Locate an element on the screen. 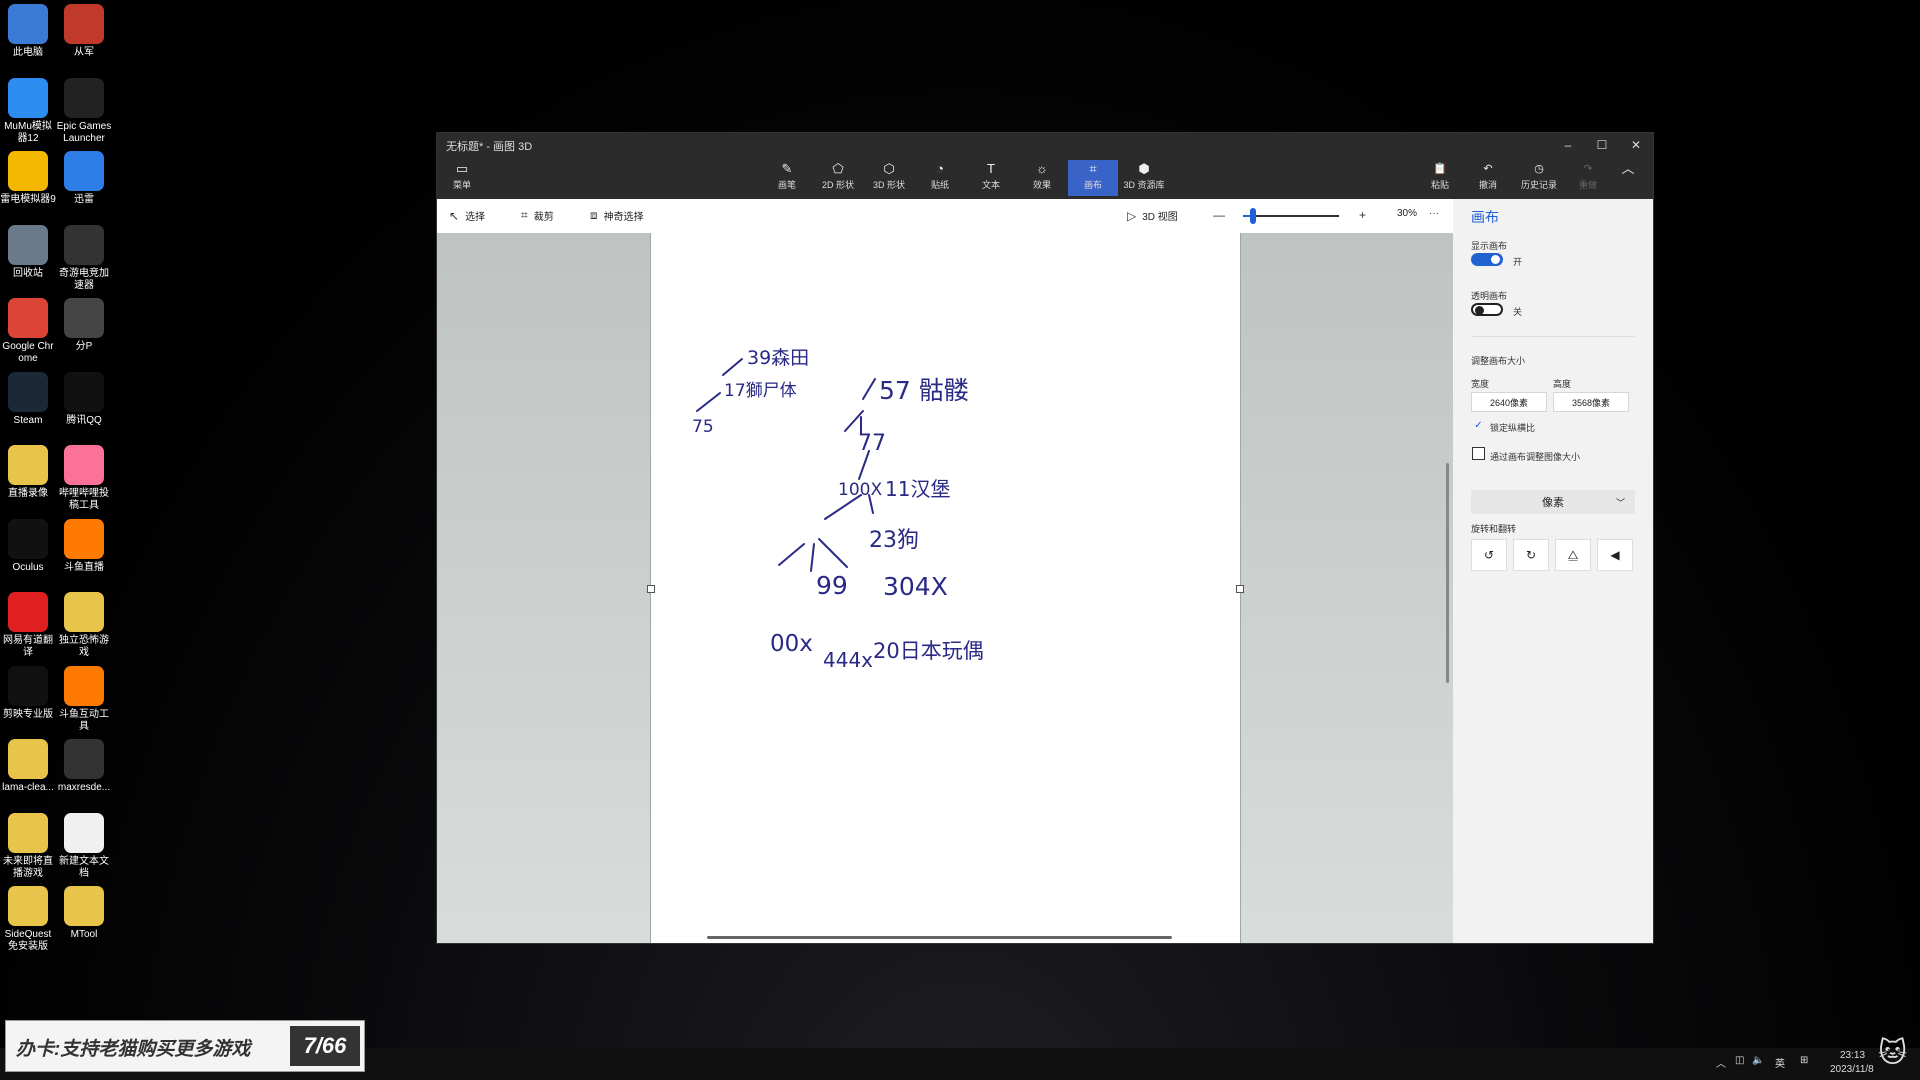  zoom-slider-thumb is located at coordinates (1252, 216).